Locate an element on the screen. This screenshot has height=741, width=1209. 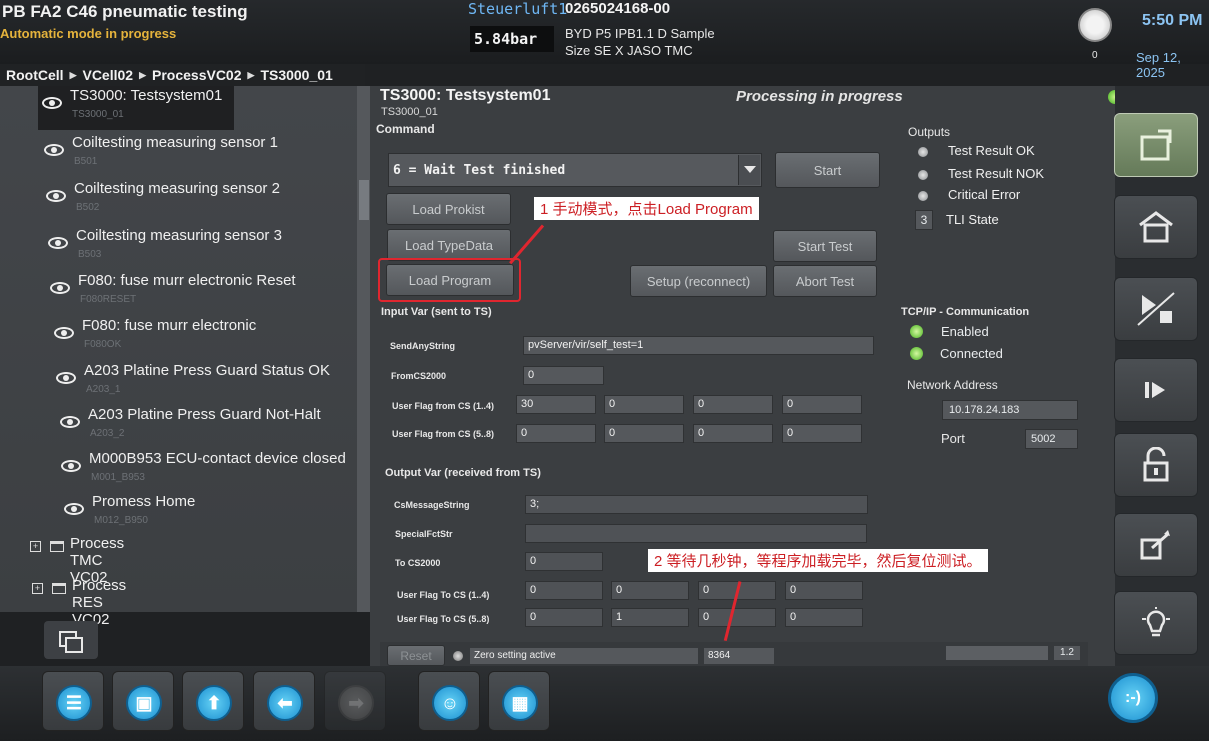
tree-item-id: F080OK is located at coordinates (103, 344).